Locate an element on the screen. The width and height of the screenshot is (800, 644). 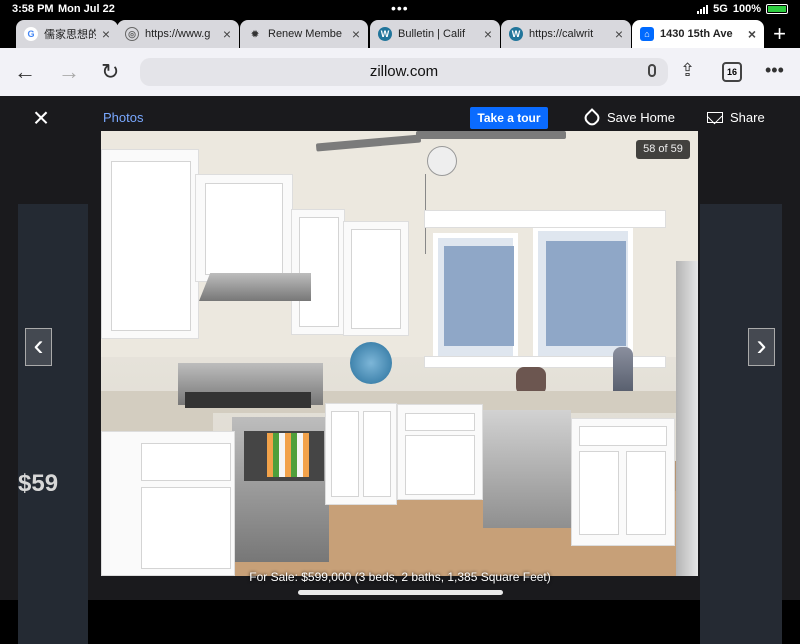
crab-icon: ✹ is located at coordinates (255, 33).